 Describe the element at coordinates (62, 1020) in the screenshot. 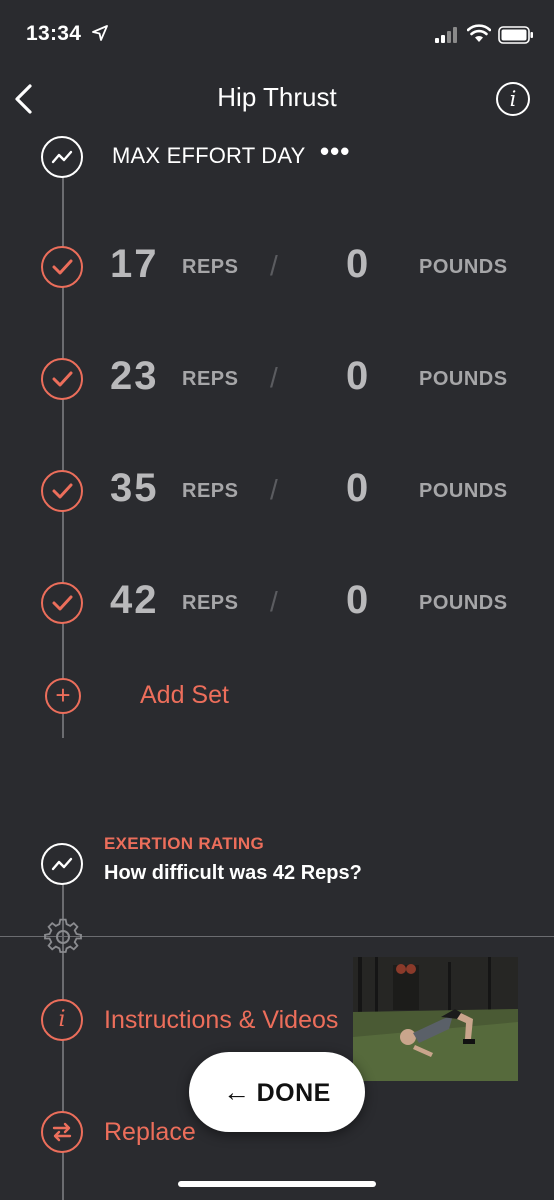

I see `instructions-info-icon: i` at that location.